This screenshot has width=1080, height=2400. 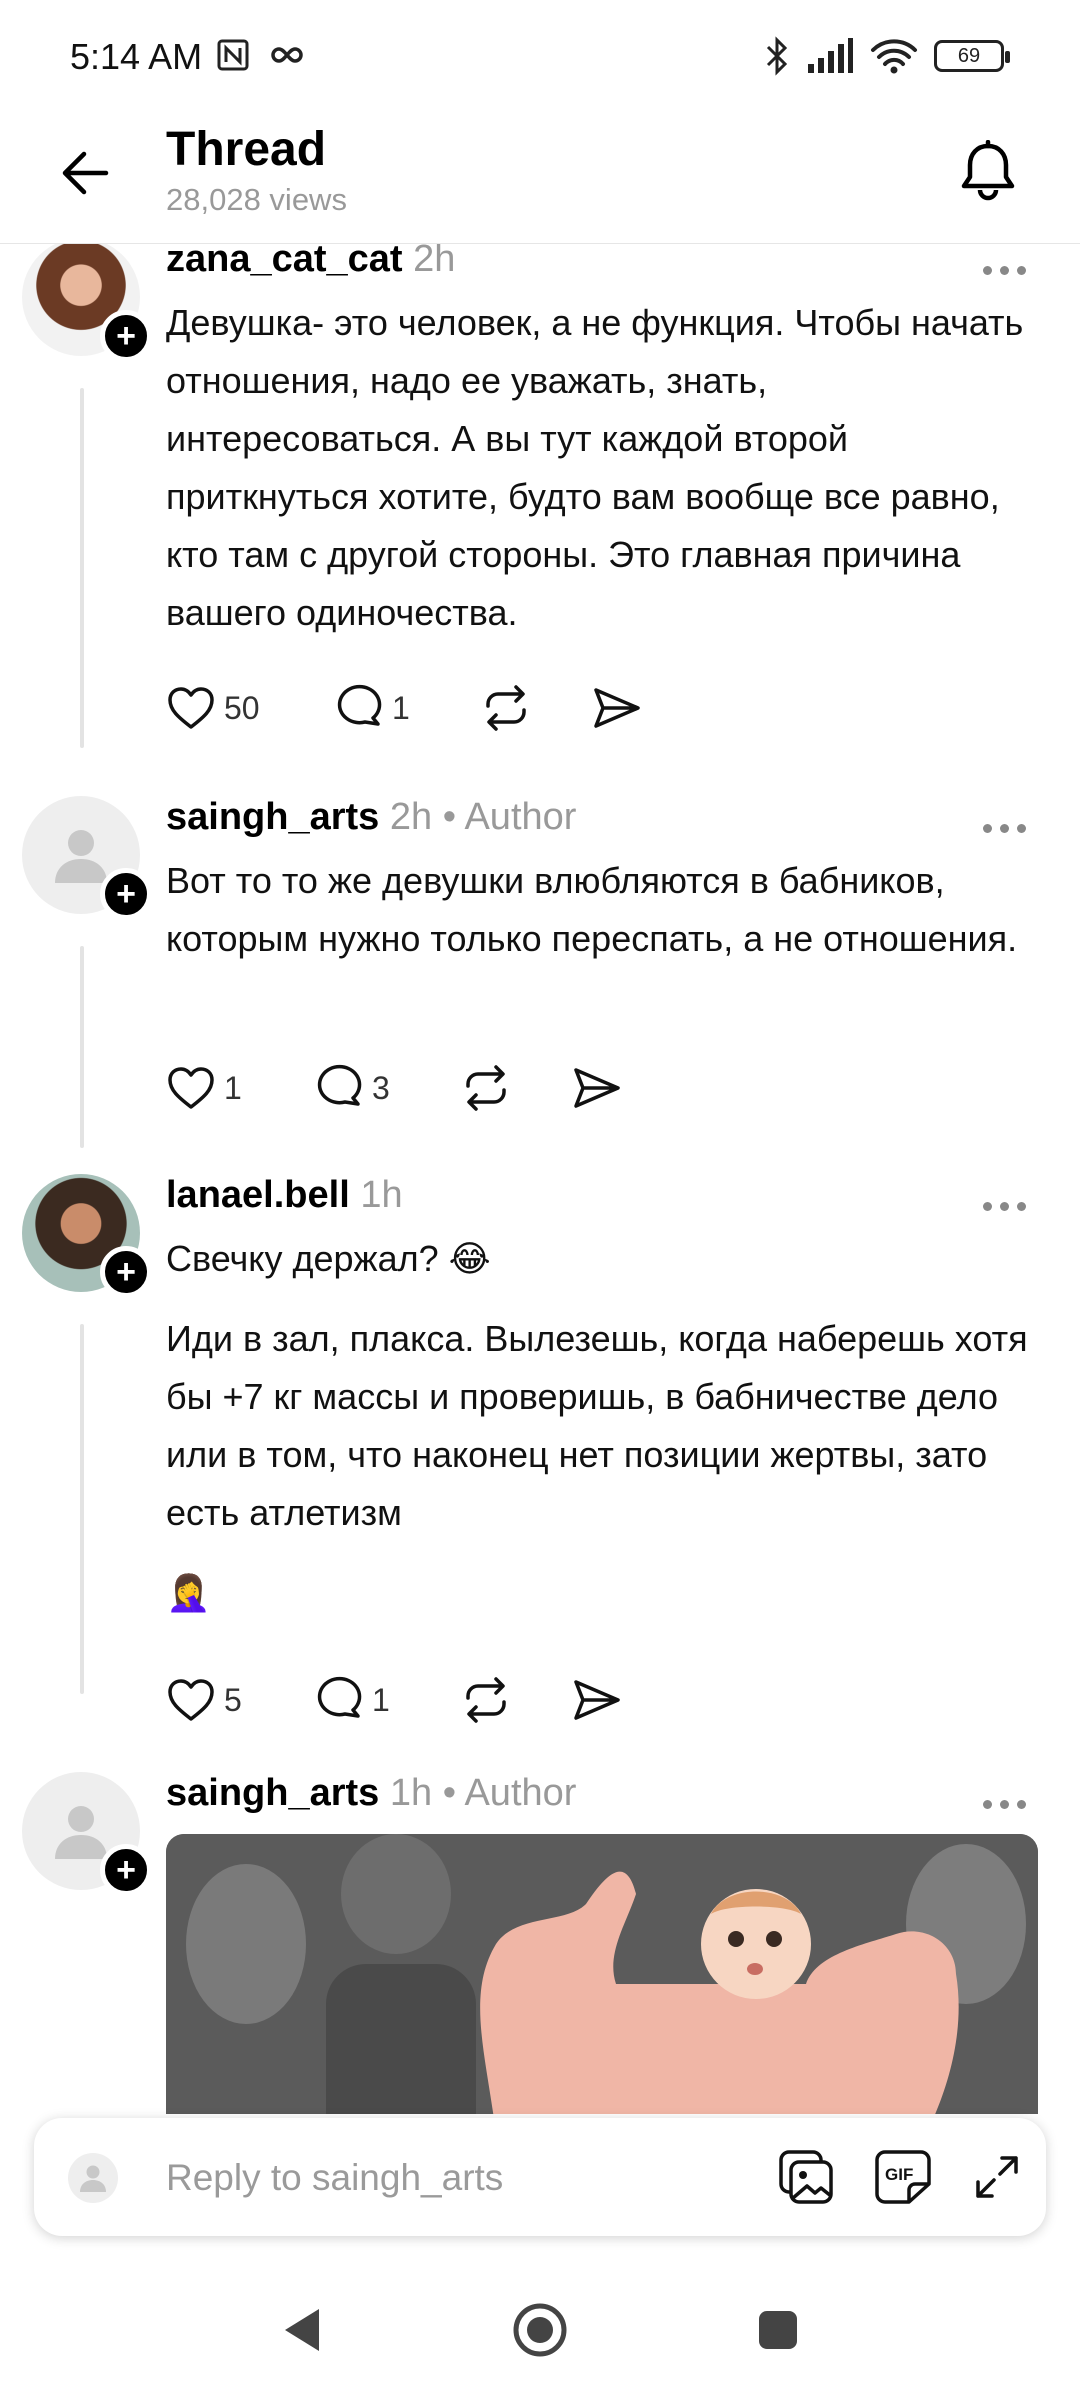 I want to click on home-circle-icon, so click(x=540, y=2330).